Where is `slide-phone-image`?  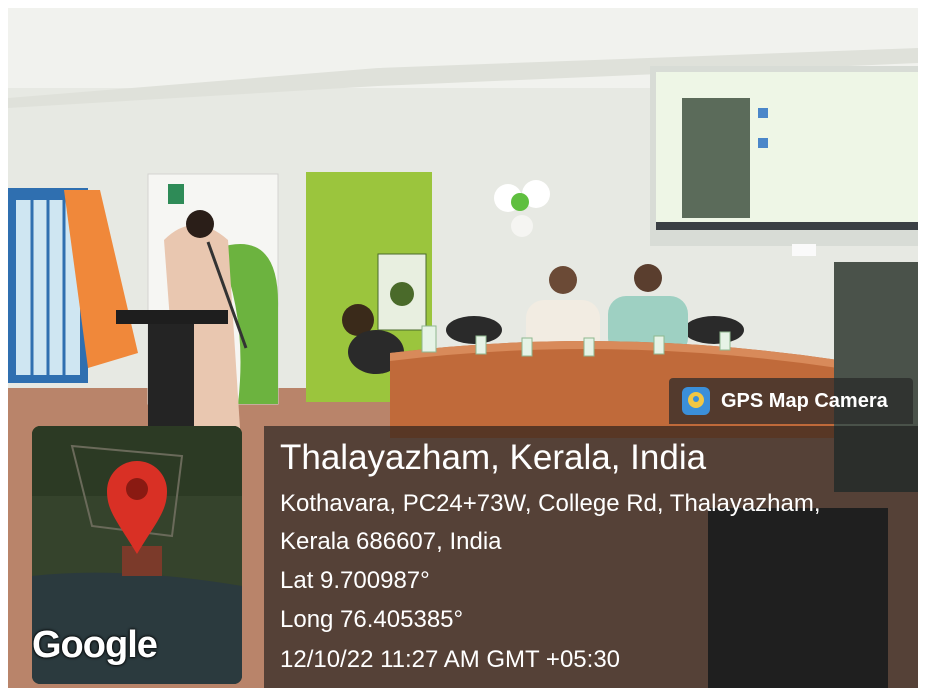
slide-phone-image is located at coordinates (716, 158).